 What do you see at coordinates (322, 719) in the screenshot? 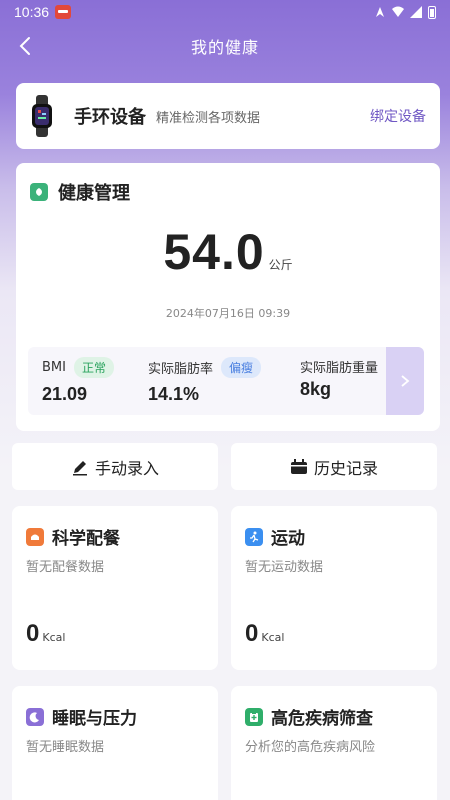
I see `tile-title: 高危疾病筛查` at bounding box center [322, 719].